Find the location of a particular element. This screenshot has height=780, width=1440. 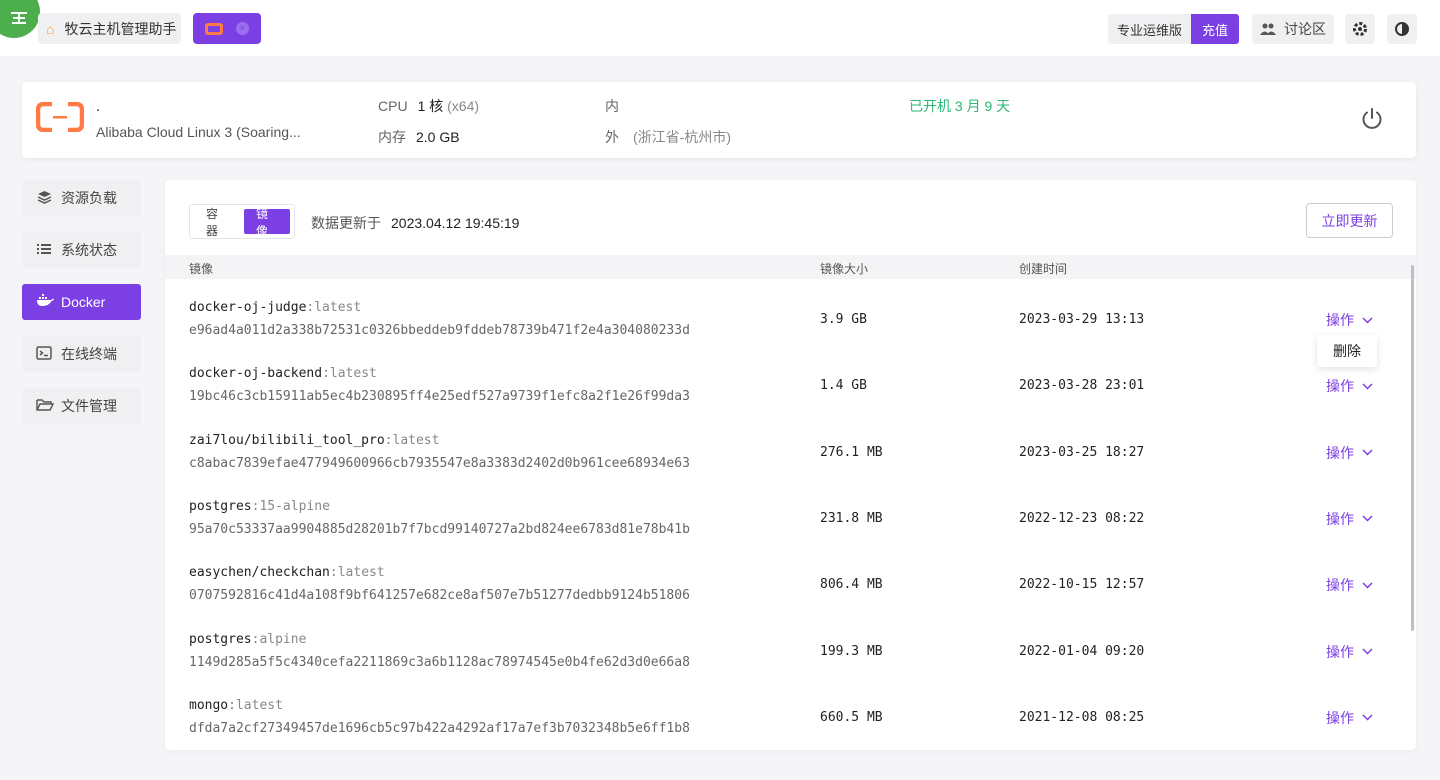

image-name: docker-oj-backend:latest is located at coordinates (283, 373).